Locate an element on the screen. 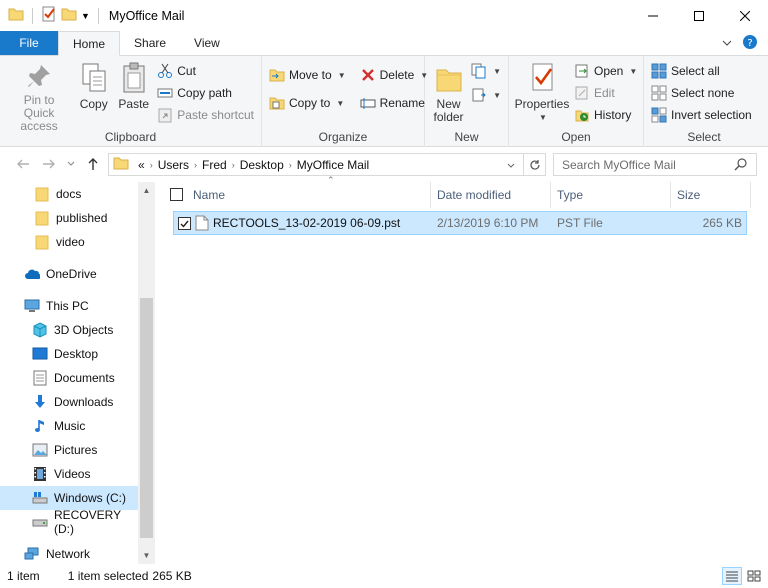 The height and width of the screenshot is (588, 768). nav-item-docs: docs is located at coordinates (69, 194).